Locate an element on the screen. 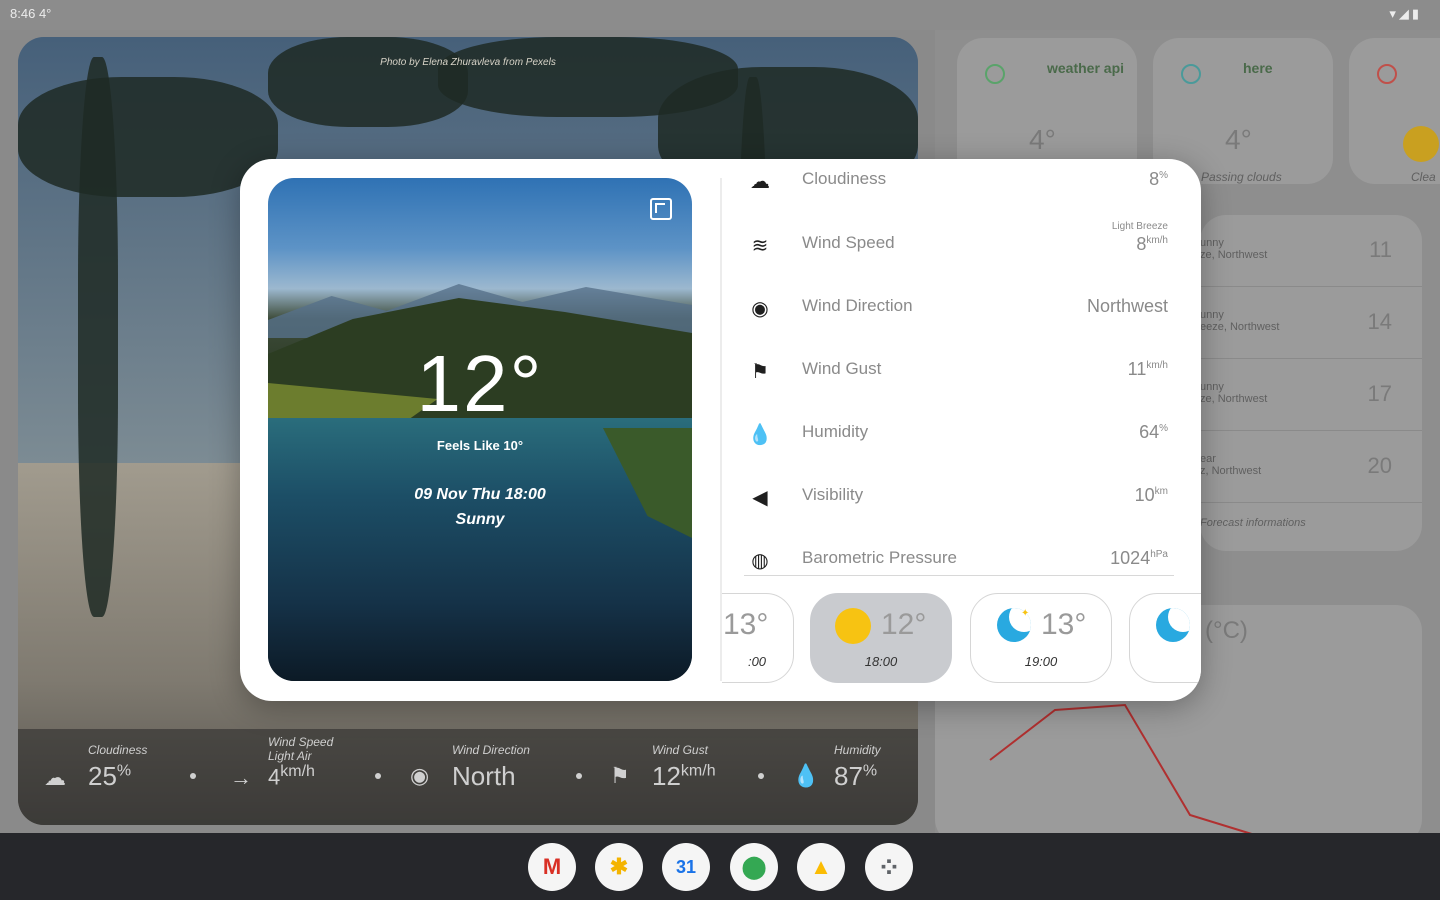 The height and width of the screenshot is (900, 1440). star-icon: ✦ is located at coordinates (1025, 613).